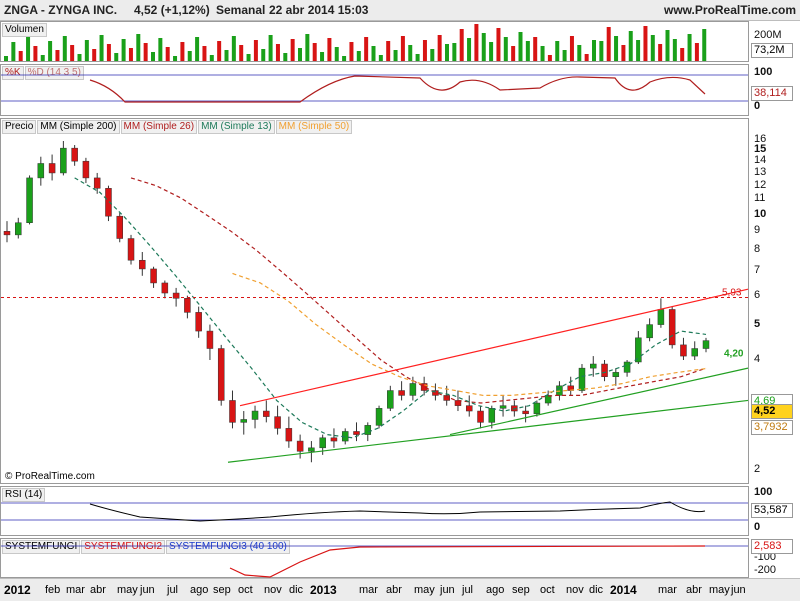  Describe the element at coordinates (623, 590) in the screenshot. I see `x-tick: 2014` at that location.